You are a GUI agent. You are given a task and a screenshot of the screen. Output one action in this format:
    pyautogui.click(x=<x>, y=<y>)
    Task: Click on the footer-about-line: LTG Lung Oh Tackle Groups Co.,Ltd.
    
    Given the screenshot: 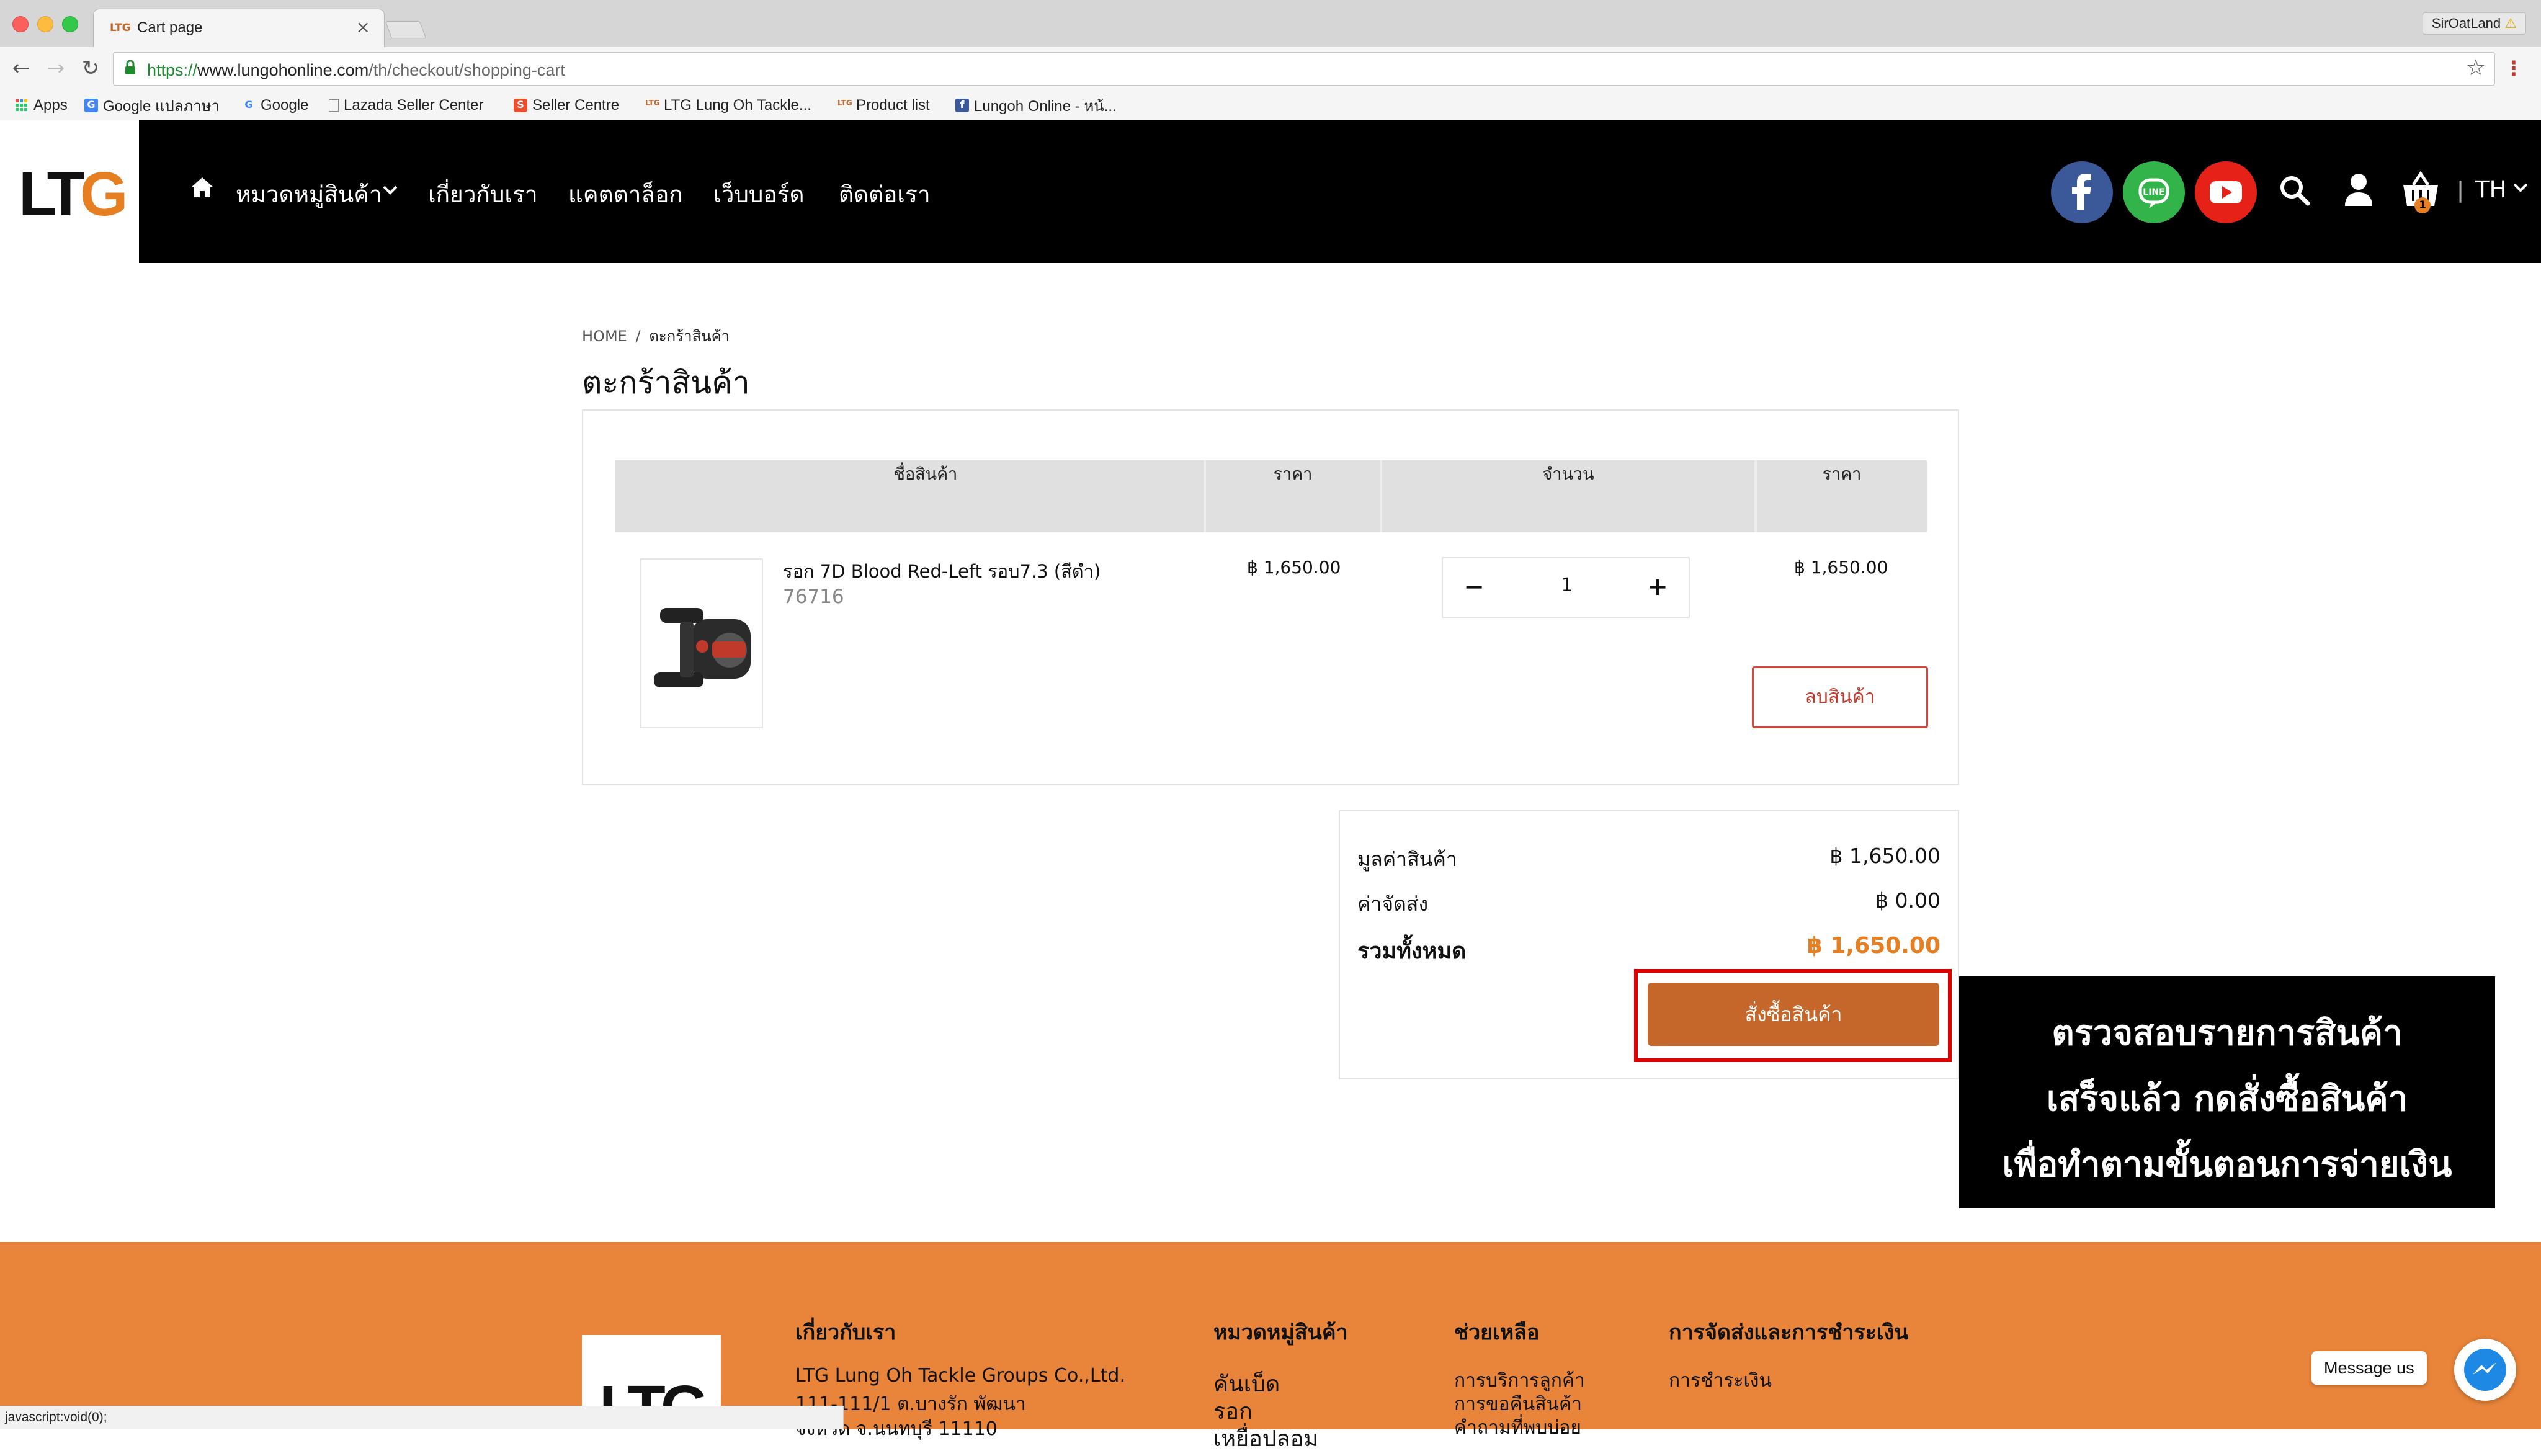 What is the action you would take?
    pyautogui.click(x=960, y=1376)
    